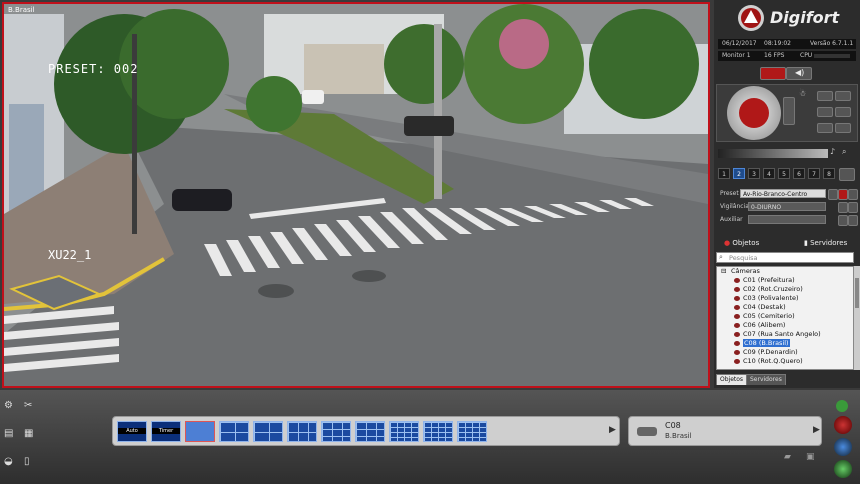 The width and height of the screenshot is (860, 484). Describe the element at coordinates (678, 436) in the screenshot. I see `active-camera-name: B.Brasil` at that location.